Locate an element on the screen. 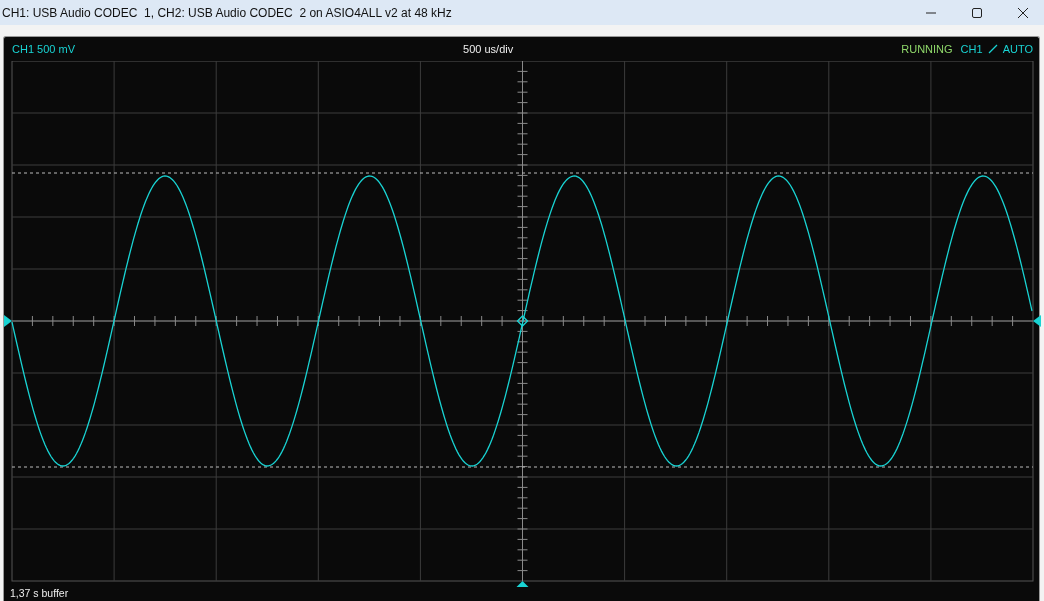  timebase-label: 500 us/div is located at coordinates (488, 49).